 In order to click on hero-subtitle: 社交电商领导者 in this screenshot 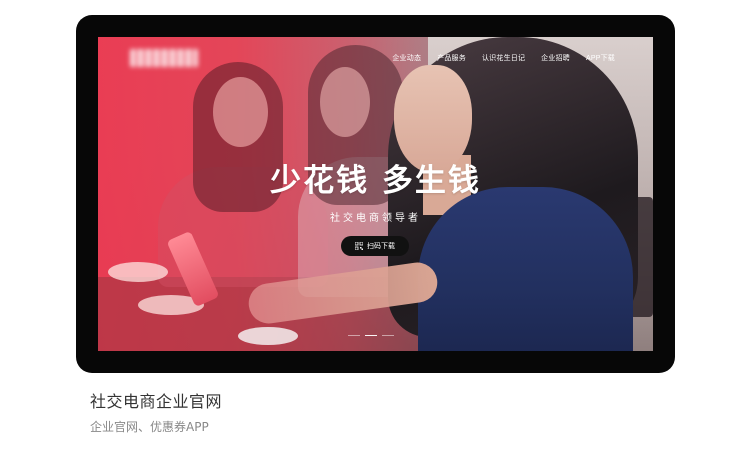, I will do `click(375, 218)`.